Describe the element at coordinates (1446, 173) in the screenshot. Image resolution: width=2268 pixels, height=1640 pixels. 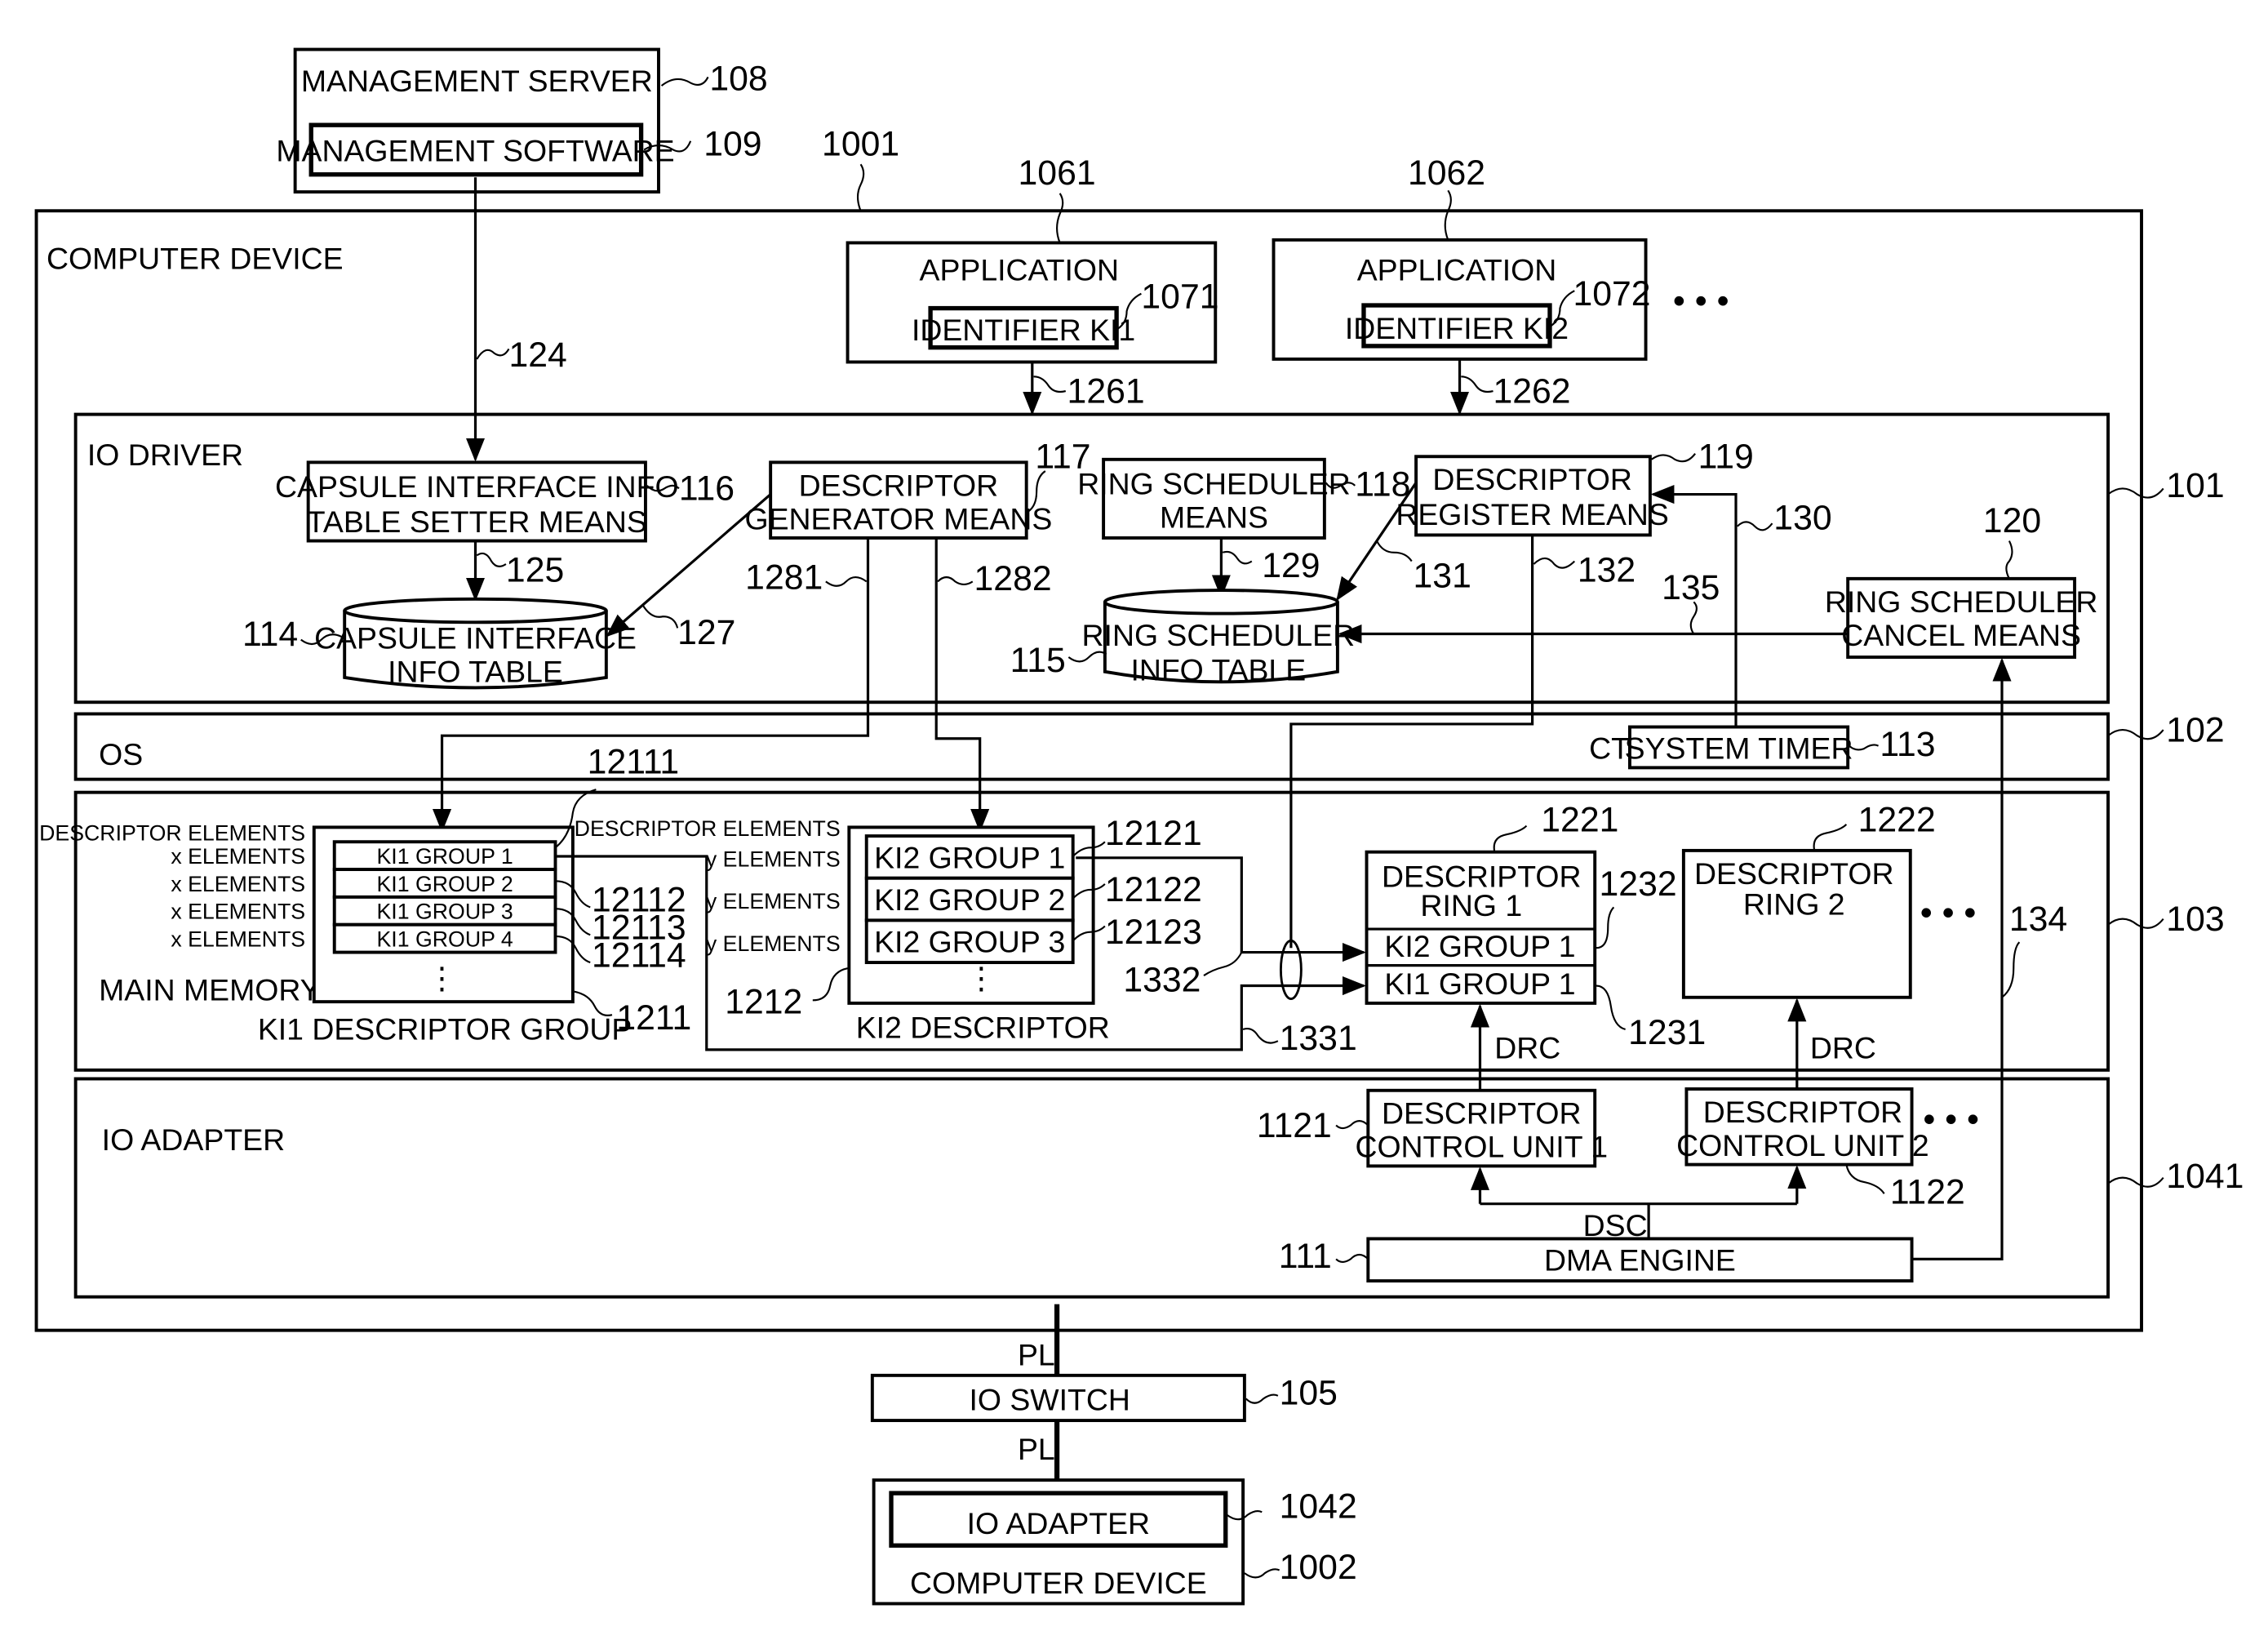
I see `ref-1062: 1062` at that location.